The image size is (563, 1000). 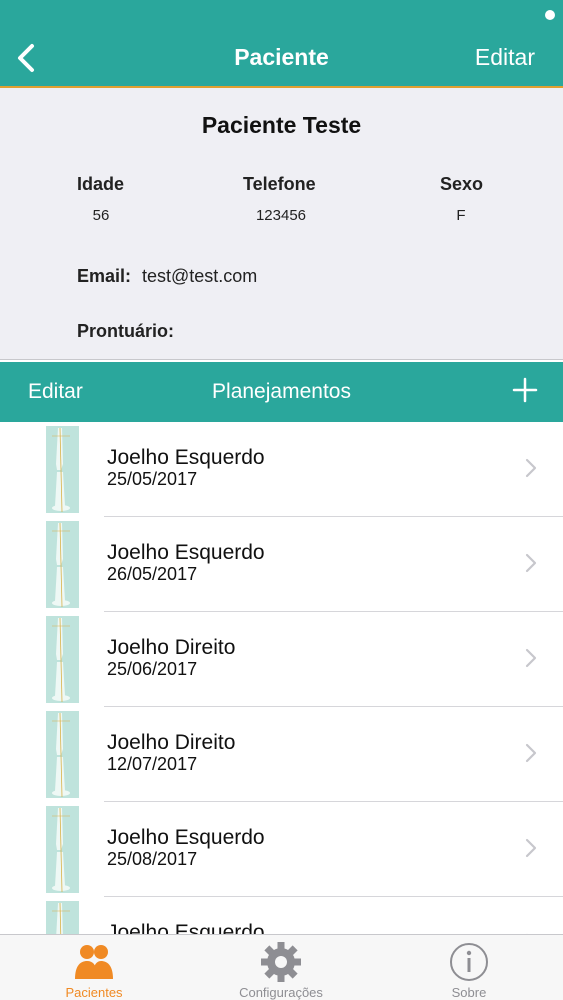 What do you see at coordinates (281, 962) in the screenshot?
I see `gear-icon` at bounding box center [281, 962].